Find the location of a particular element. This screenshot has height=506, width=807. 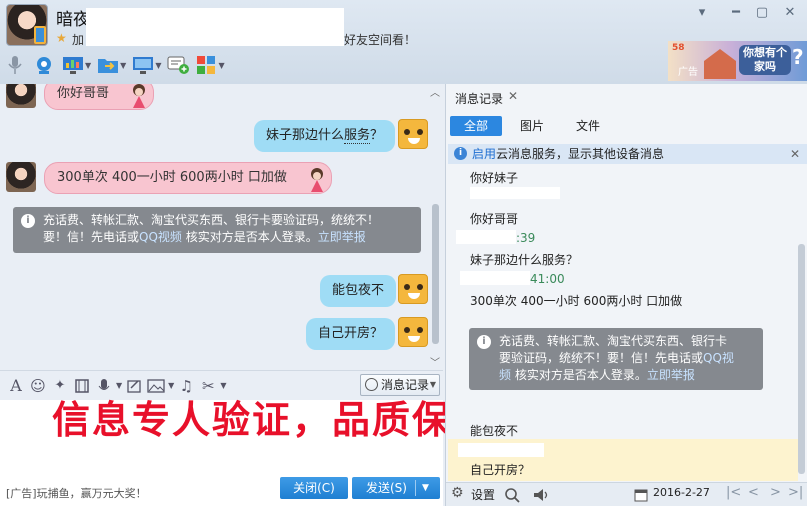

history-panel-title: 消息记录 is located at coordinates (479, 98).